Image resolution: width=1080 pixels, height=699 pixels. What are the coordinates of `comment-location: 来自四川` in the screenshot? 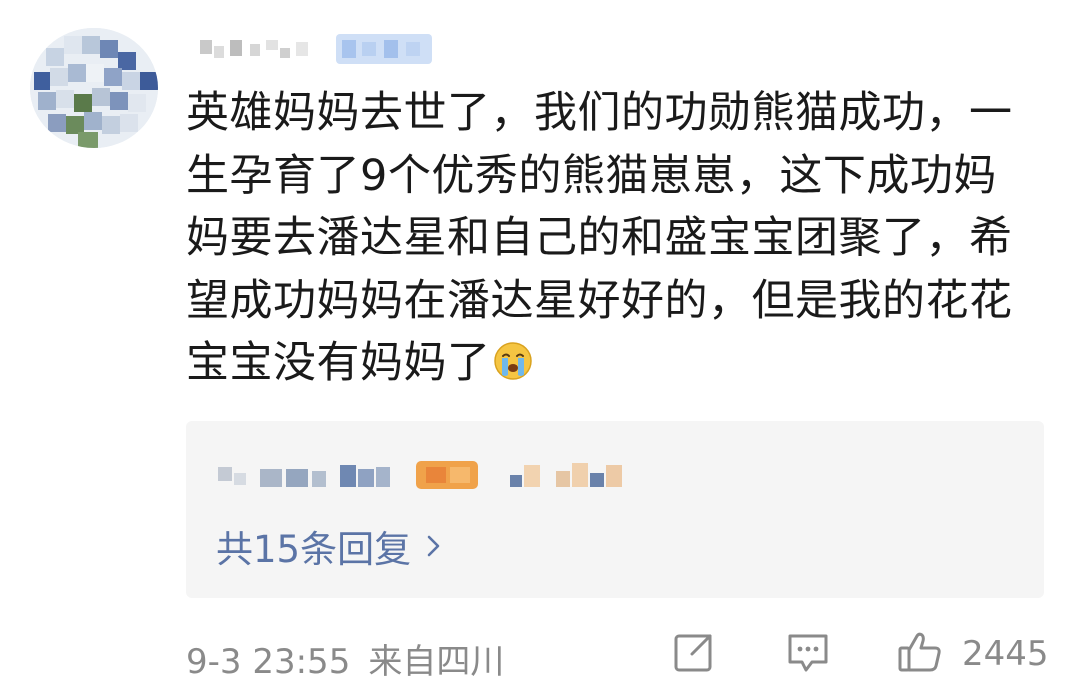 It's located at (436, 662).